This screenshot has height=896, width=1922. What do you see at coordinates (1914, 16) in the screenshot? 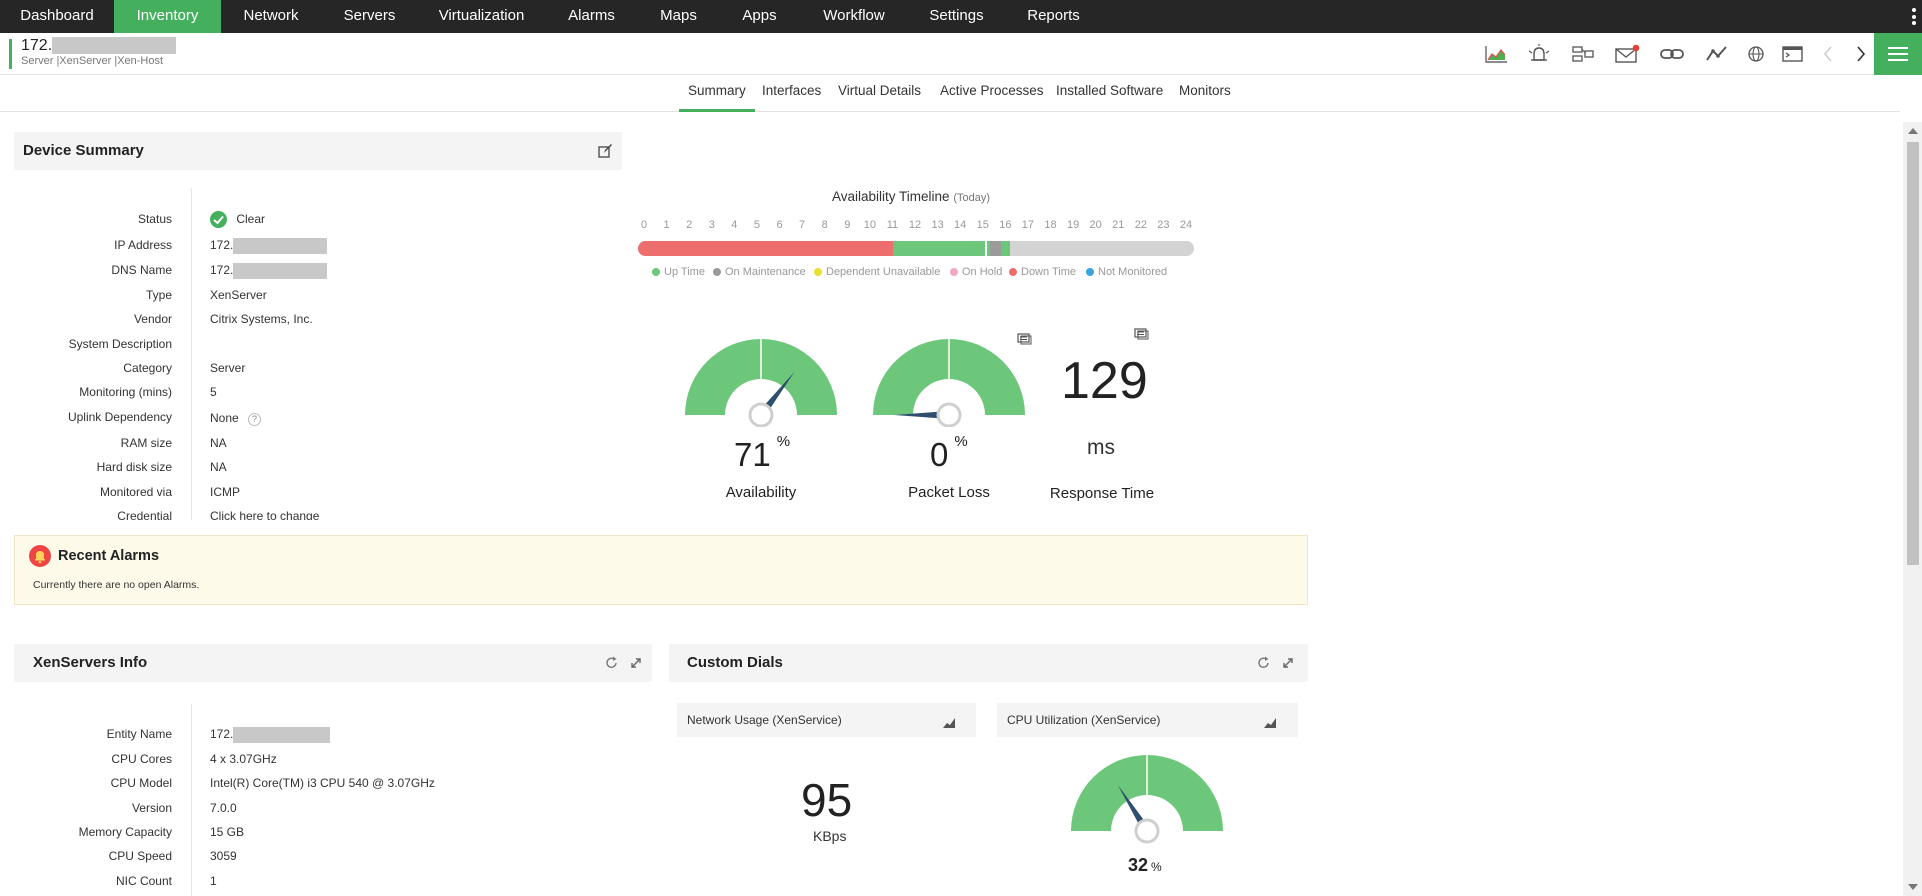
I see `more-options-icon` at bounding box center [1914, 16].